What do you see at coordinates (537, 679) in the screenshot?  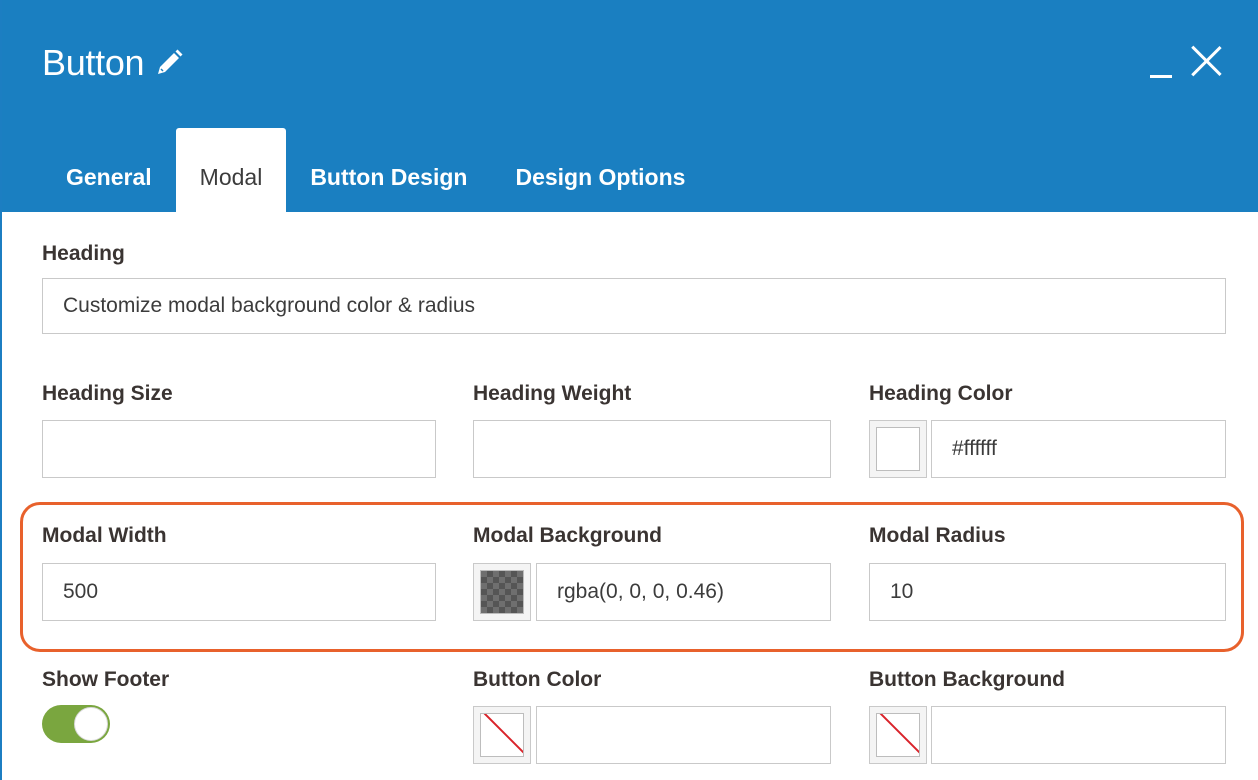 I see `button-color-label: Button Color` at bounding box center [537, 679].